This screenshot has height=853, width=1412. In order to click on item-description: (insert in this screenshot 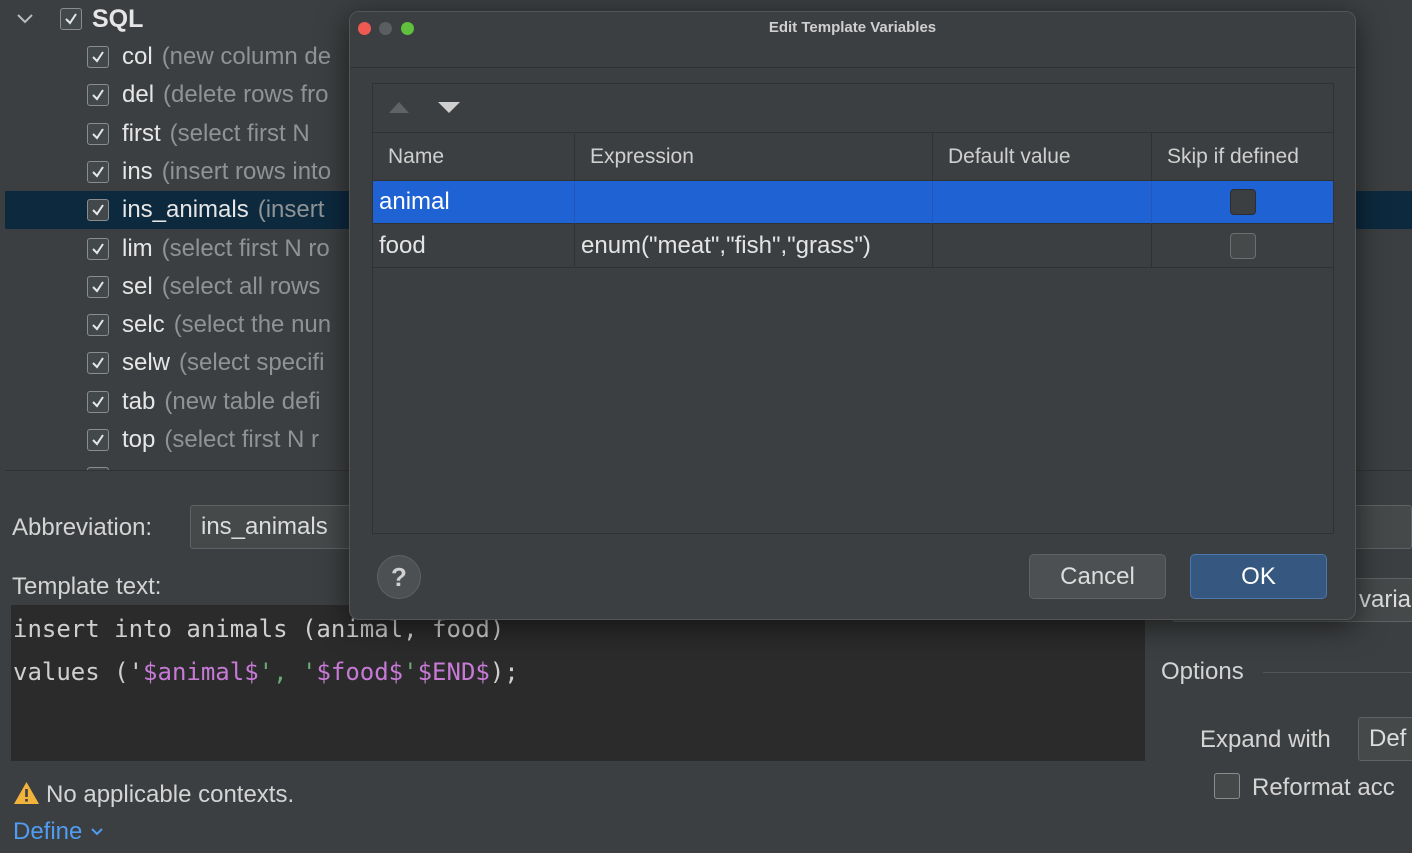, I will do `click(291, 210)`.